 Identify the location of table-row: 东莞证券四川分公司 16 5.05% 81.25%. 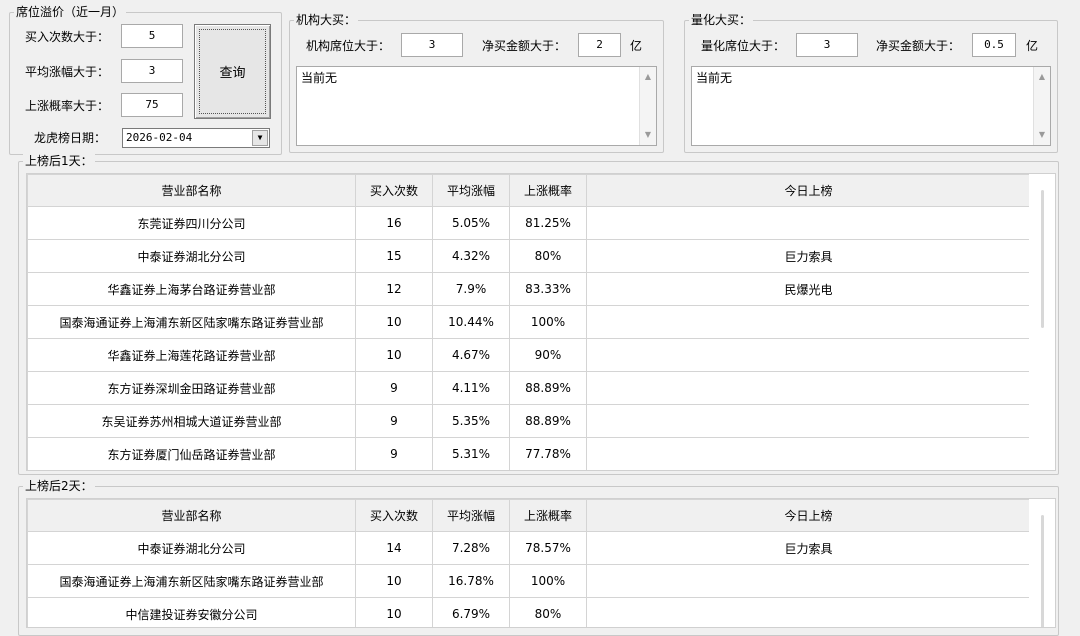
(529, 223).